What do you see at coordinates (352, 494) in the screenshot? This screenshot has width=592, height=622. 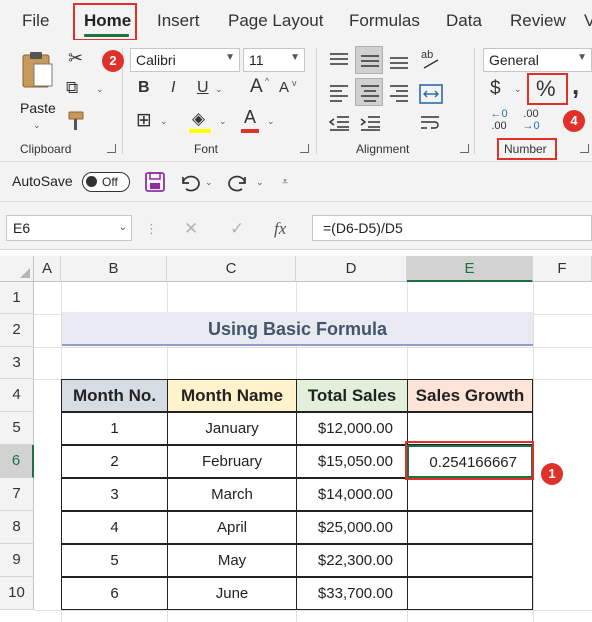 I see `table-cell: $14,000.00` at bounding box center [352, 494].